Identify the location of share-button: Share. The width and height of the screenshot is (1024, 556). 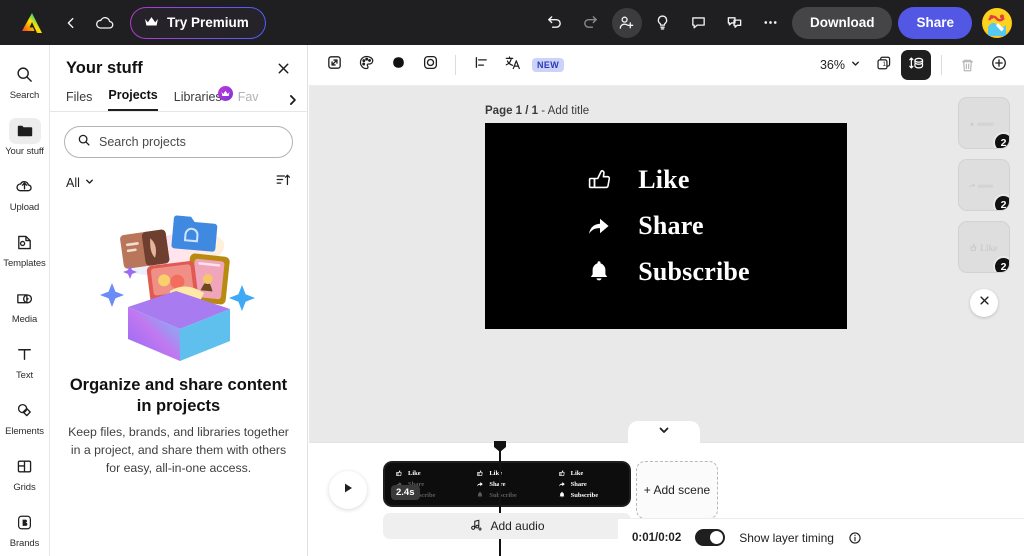
(935, 22).